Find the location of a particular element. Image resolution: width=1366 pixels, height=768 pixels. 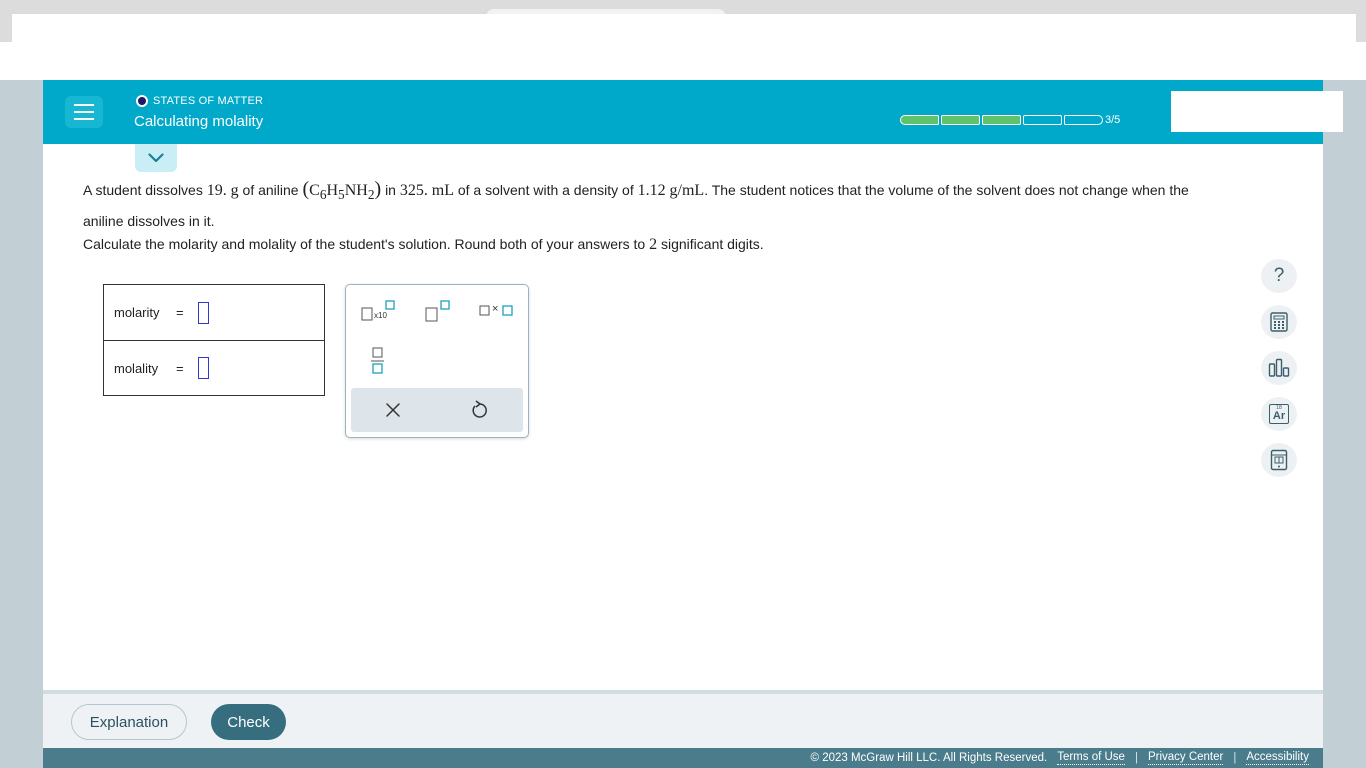

progress-bar is located at coordinates (1001, 120).